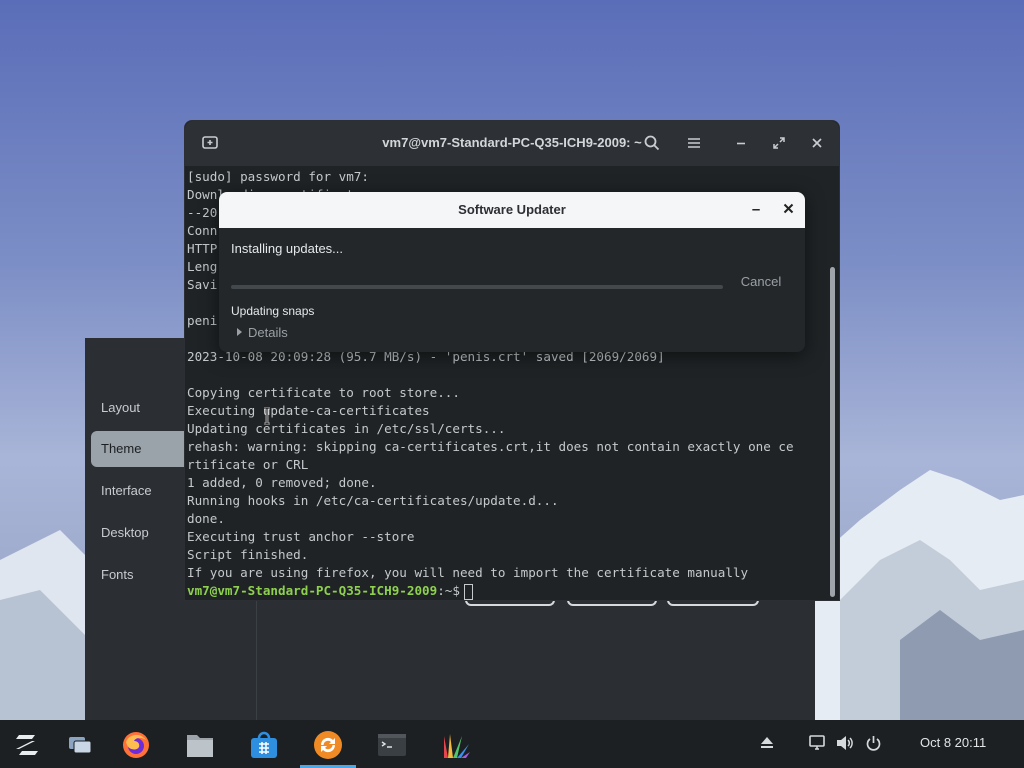  What do you see at coordinates (512, 143) in the screenshot?
I see `terminal-titlebar: vm7@vm7-Standard-PC-Q35-ICH9-2009: ~` at bounding box center [512, 143].